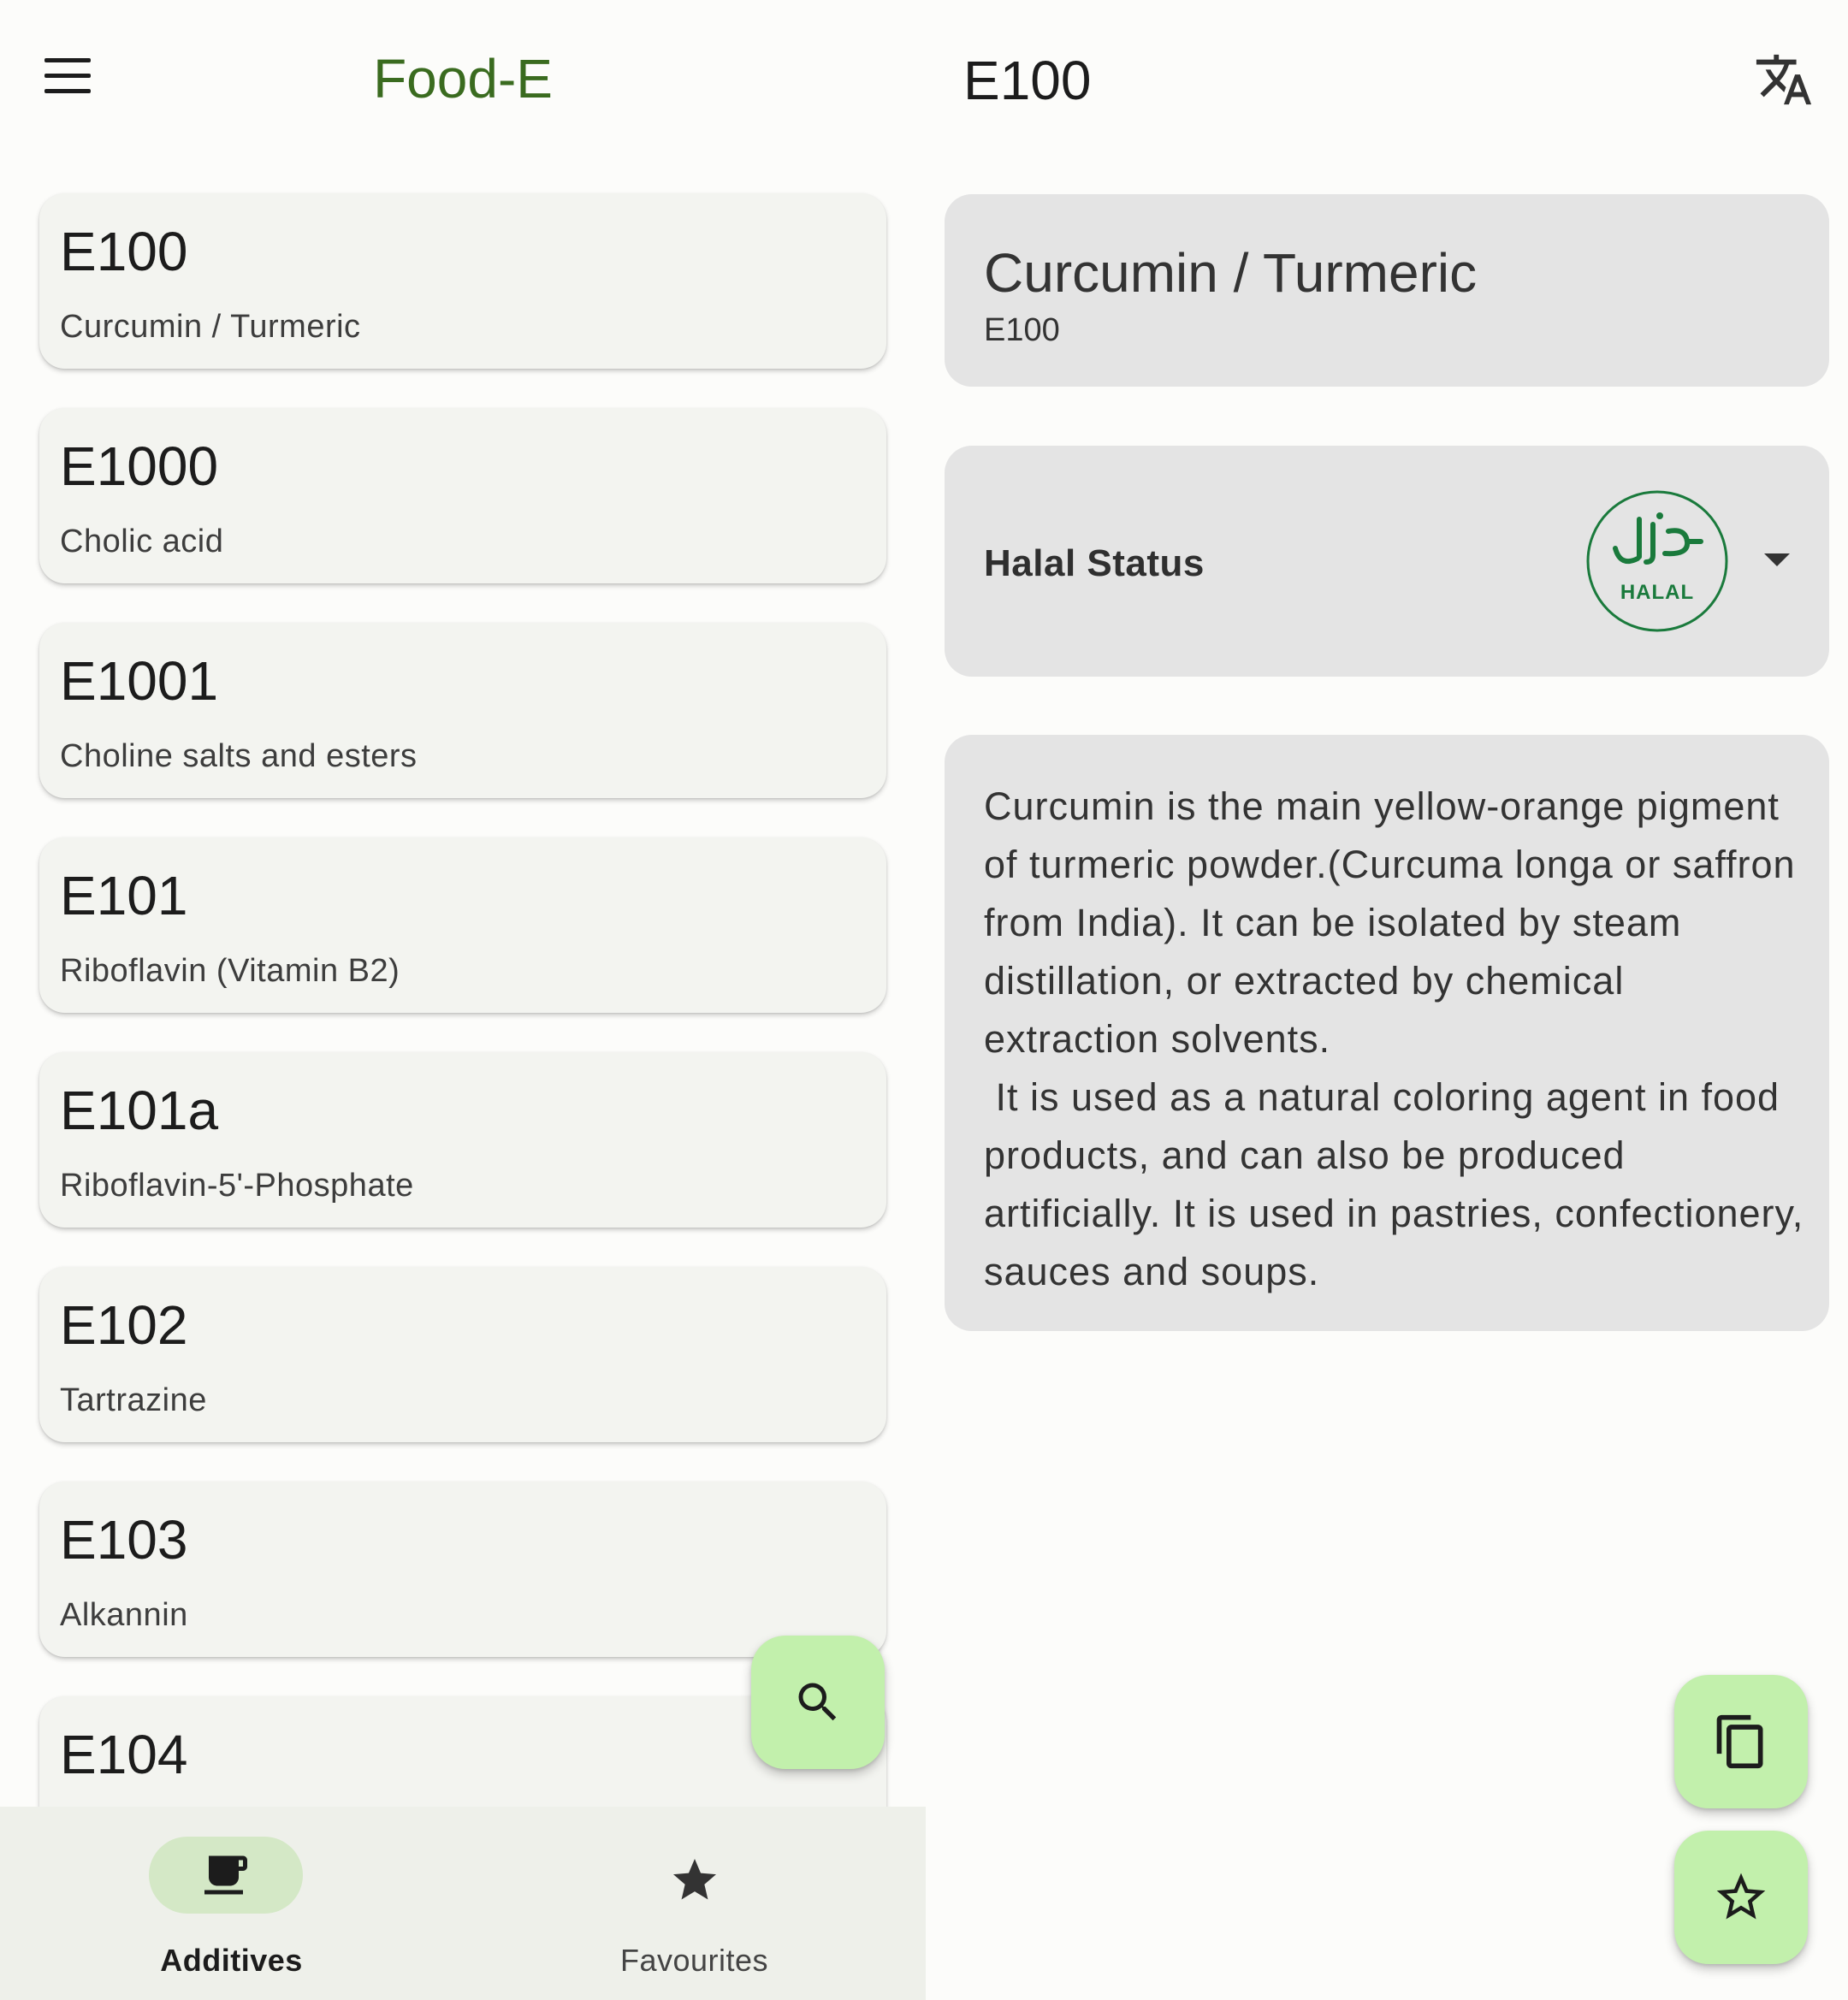 The image size is (1848, 2000). Describe the element at coordinates (1027, 80) in the screenshot. I see `detail-title: E100` at that location.